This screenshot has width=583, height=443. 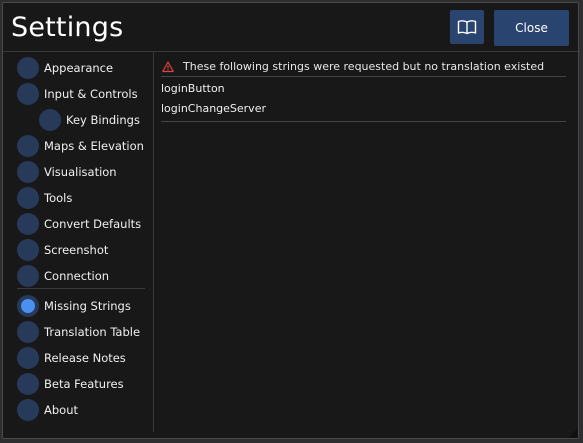 I want to click on sidebar-item-label: Beta Features, so click(x=84, y=384).